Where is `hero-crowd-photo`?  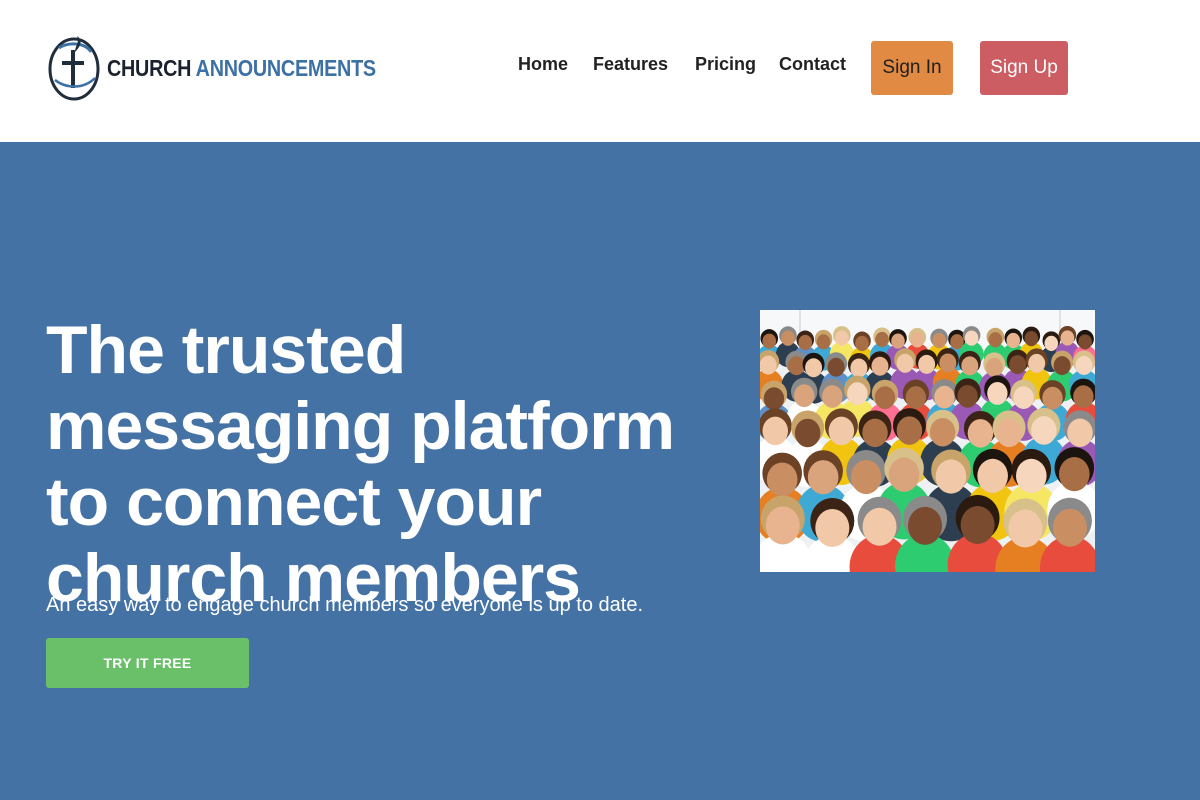
hero-crowd-photo is located at coordinates (927, 441).